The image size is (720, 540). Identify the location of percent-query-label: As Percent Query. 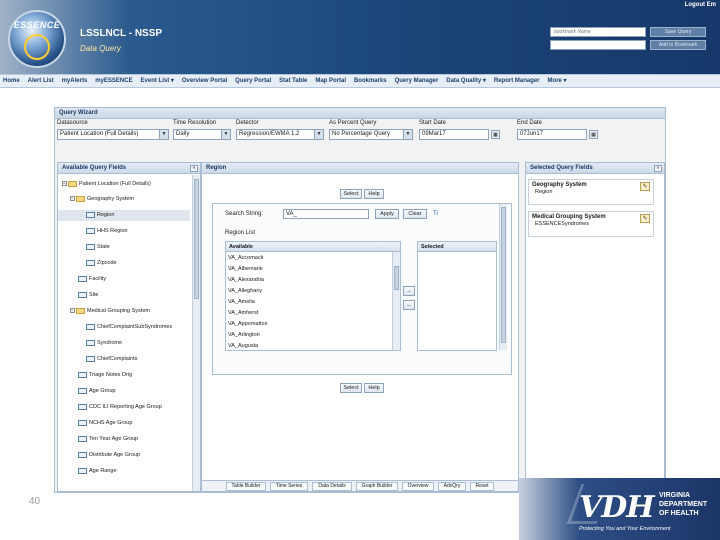
(353, 123).